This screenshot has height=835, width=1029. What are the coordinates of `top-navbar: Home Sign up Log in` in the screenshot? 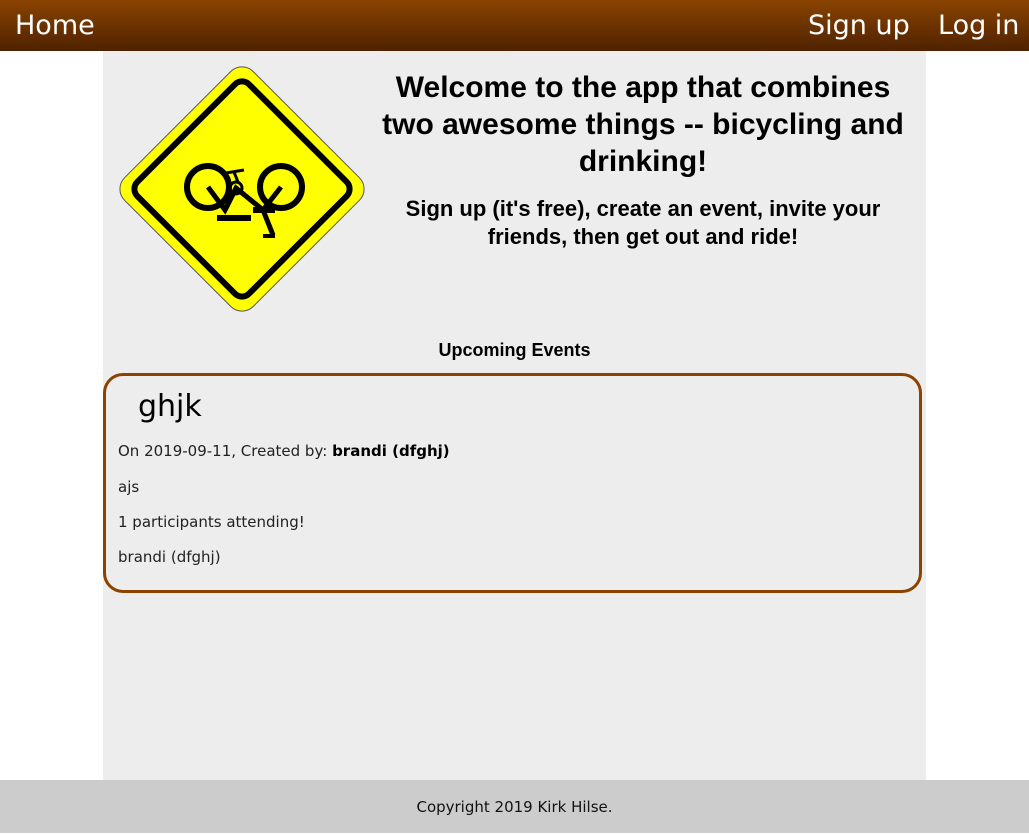 It's located at (514, 25).